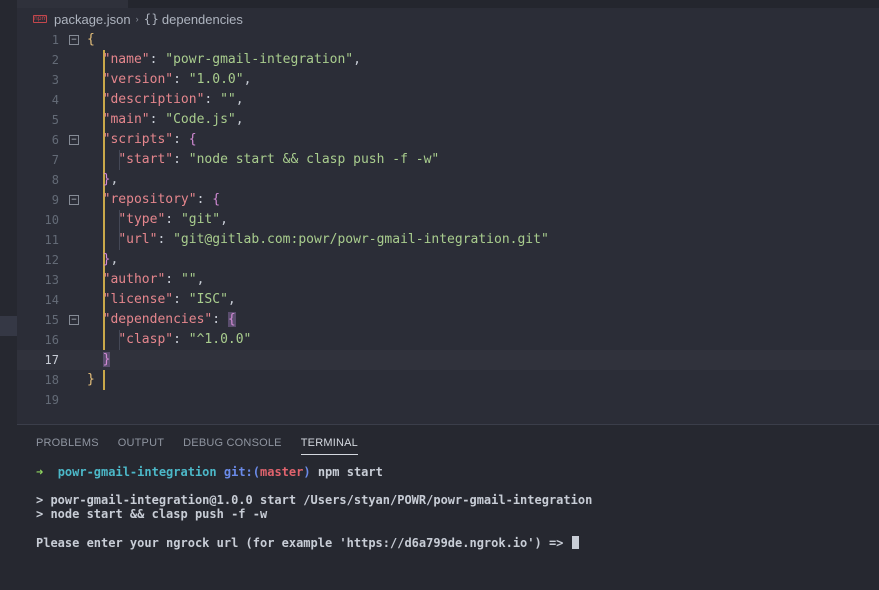  What do you see at coordinates (55, 200) in the screenshot?
I see `line-number: 9` at bounding box center [55, 200].